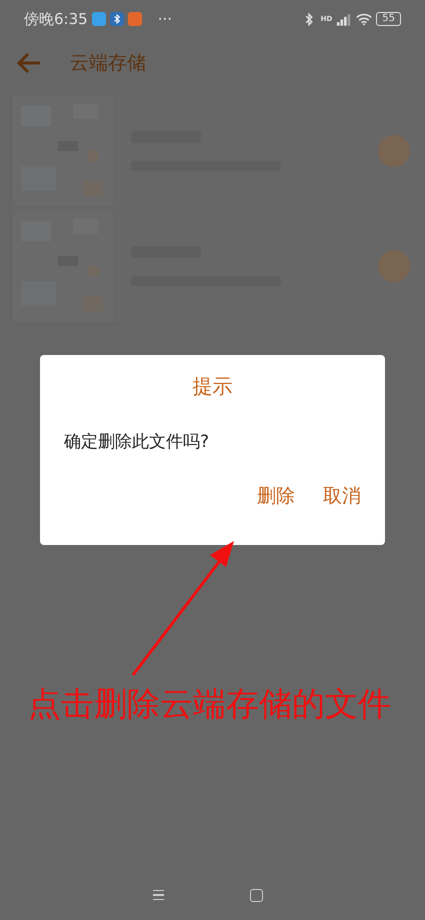 This screenshot has height=920, width=425. Describe the element at coordinates (256, 895) in the screenshot. I see `home-icon` at that location.